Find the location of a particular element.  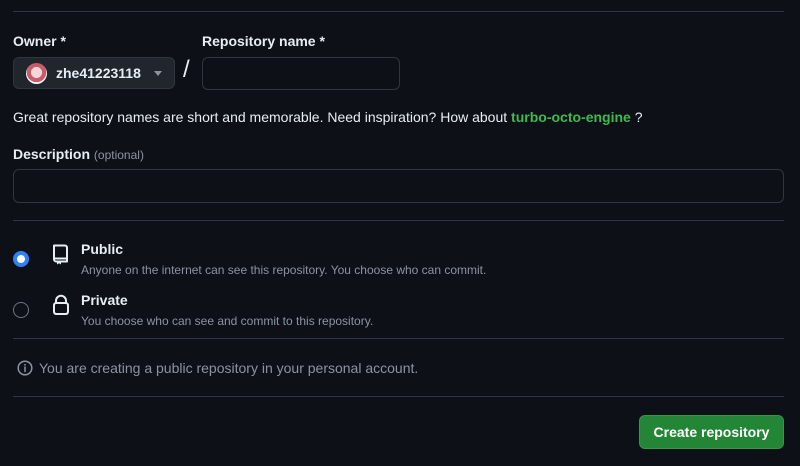

lock-icon is located at coordinates (61, 304).